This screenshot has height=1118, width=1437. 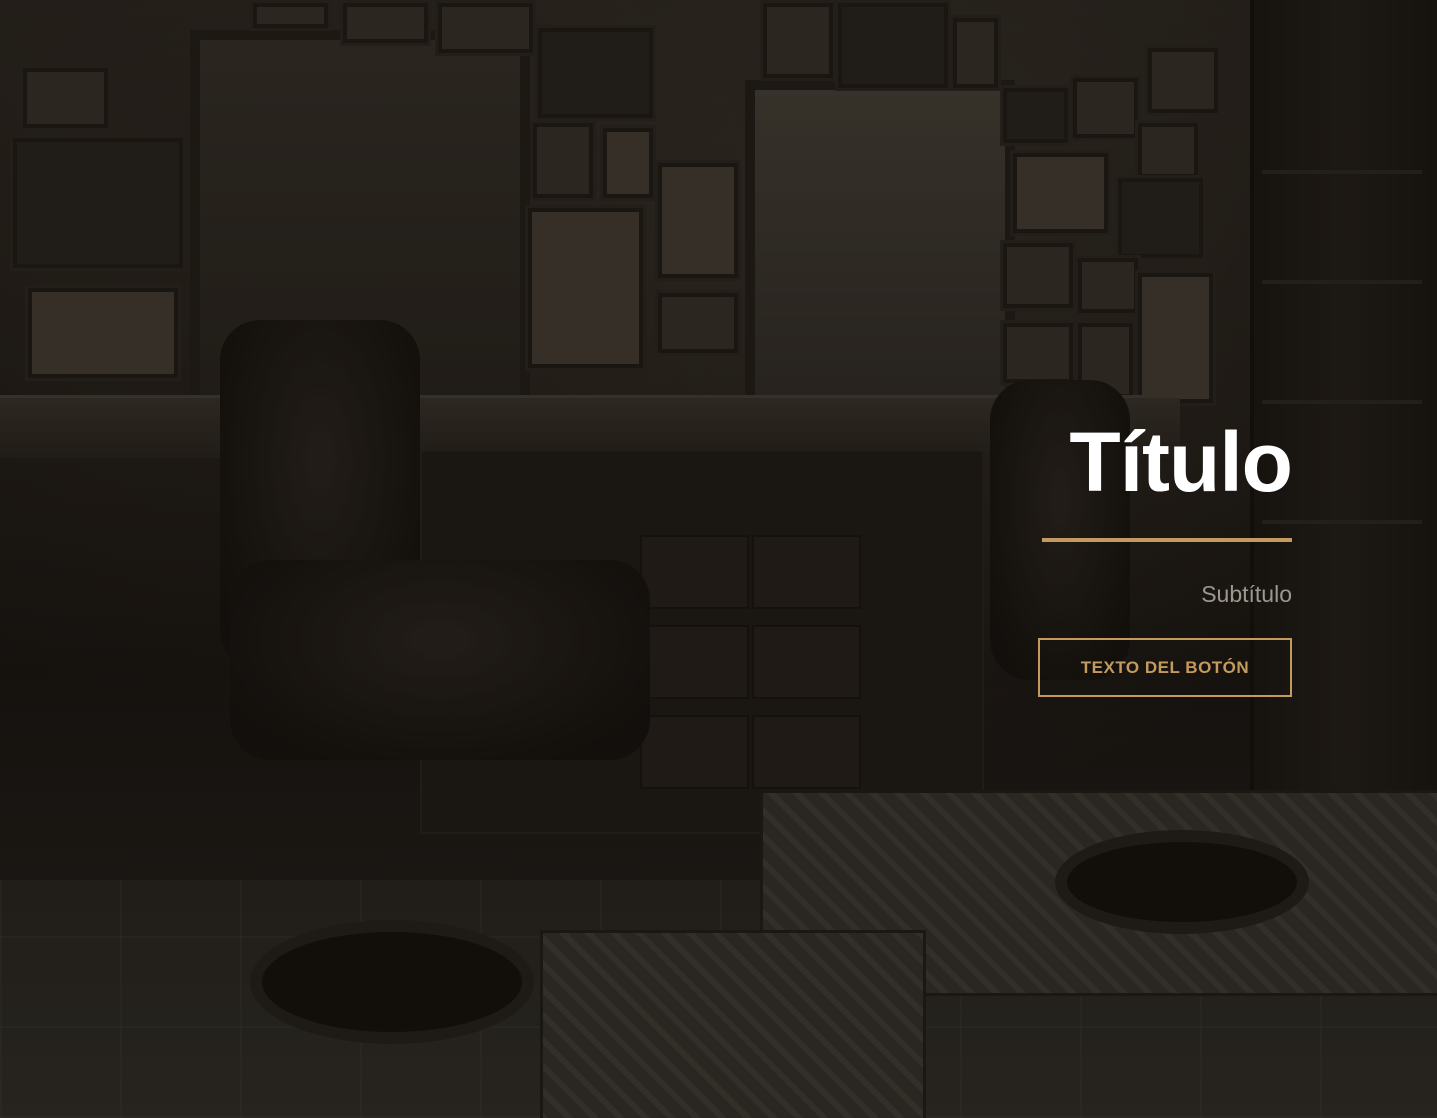 I want to click on title-divider, so click(x=1167, y=540).